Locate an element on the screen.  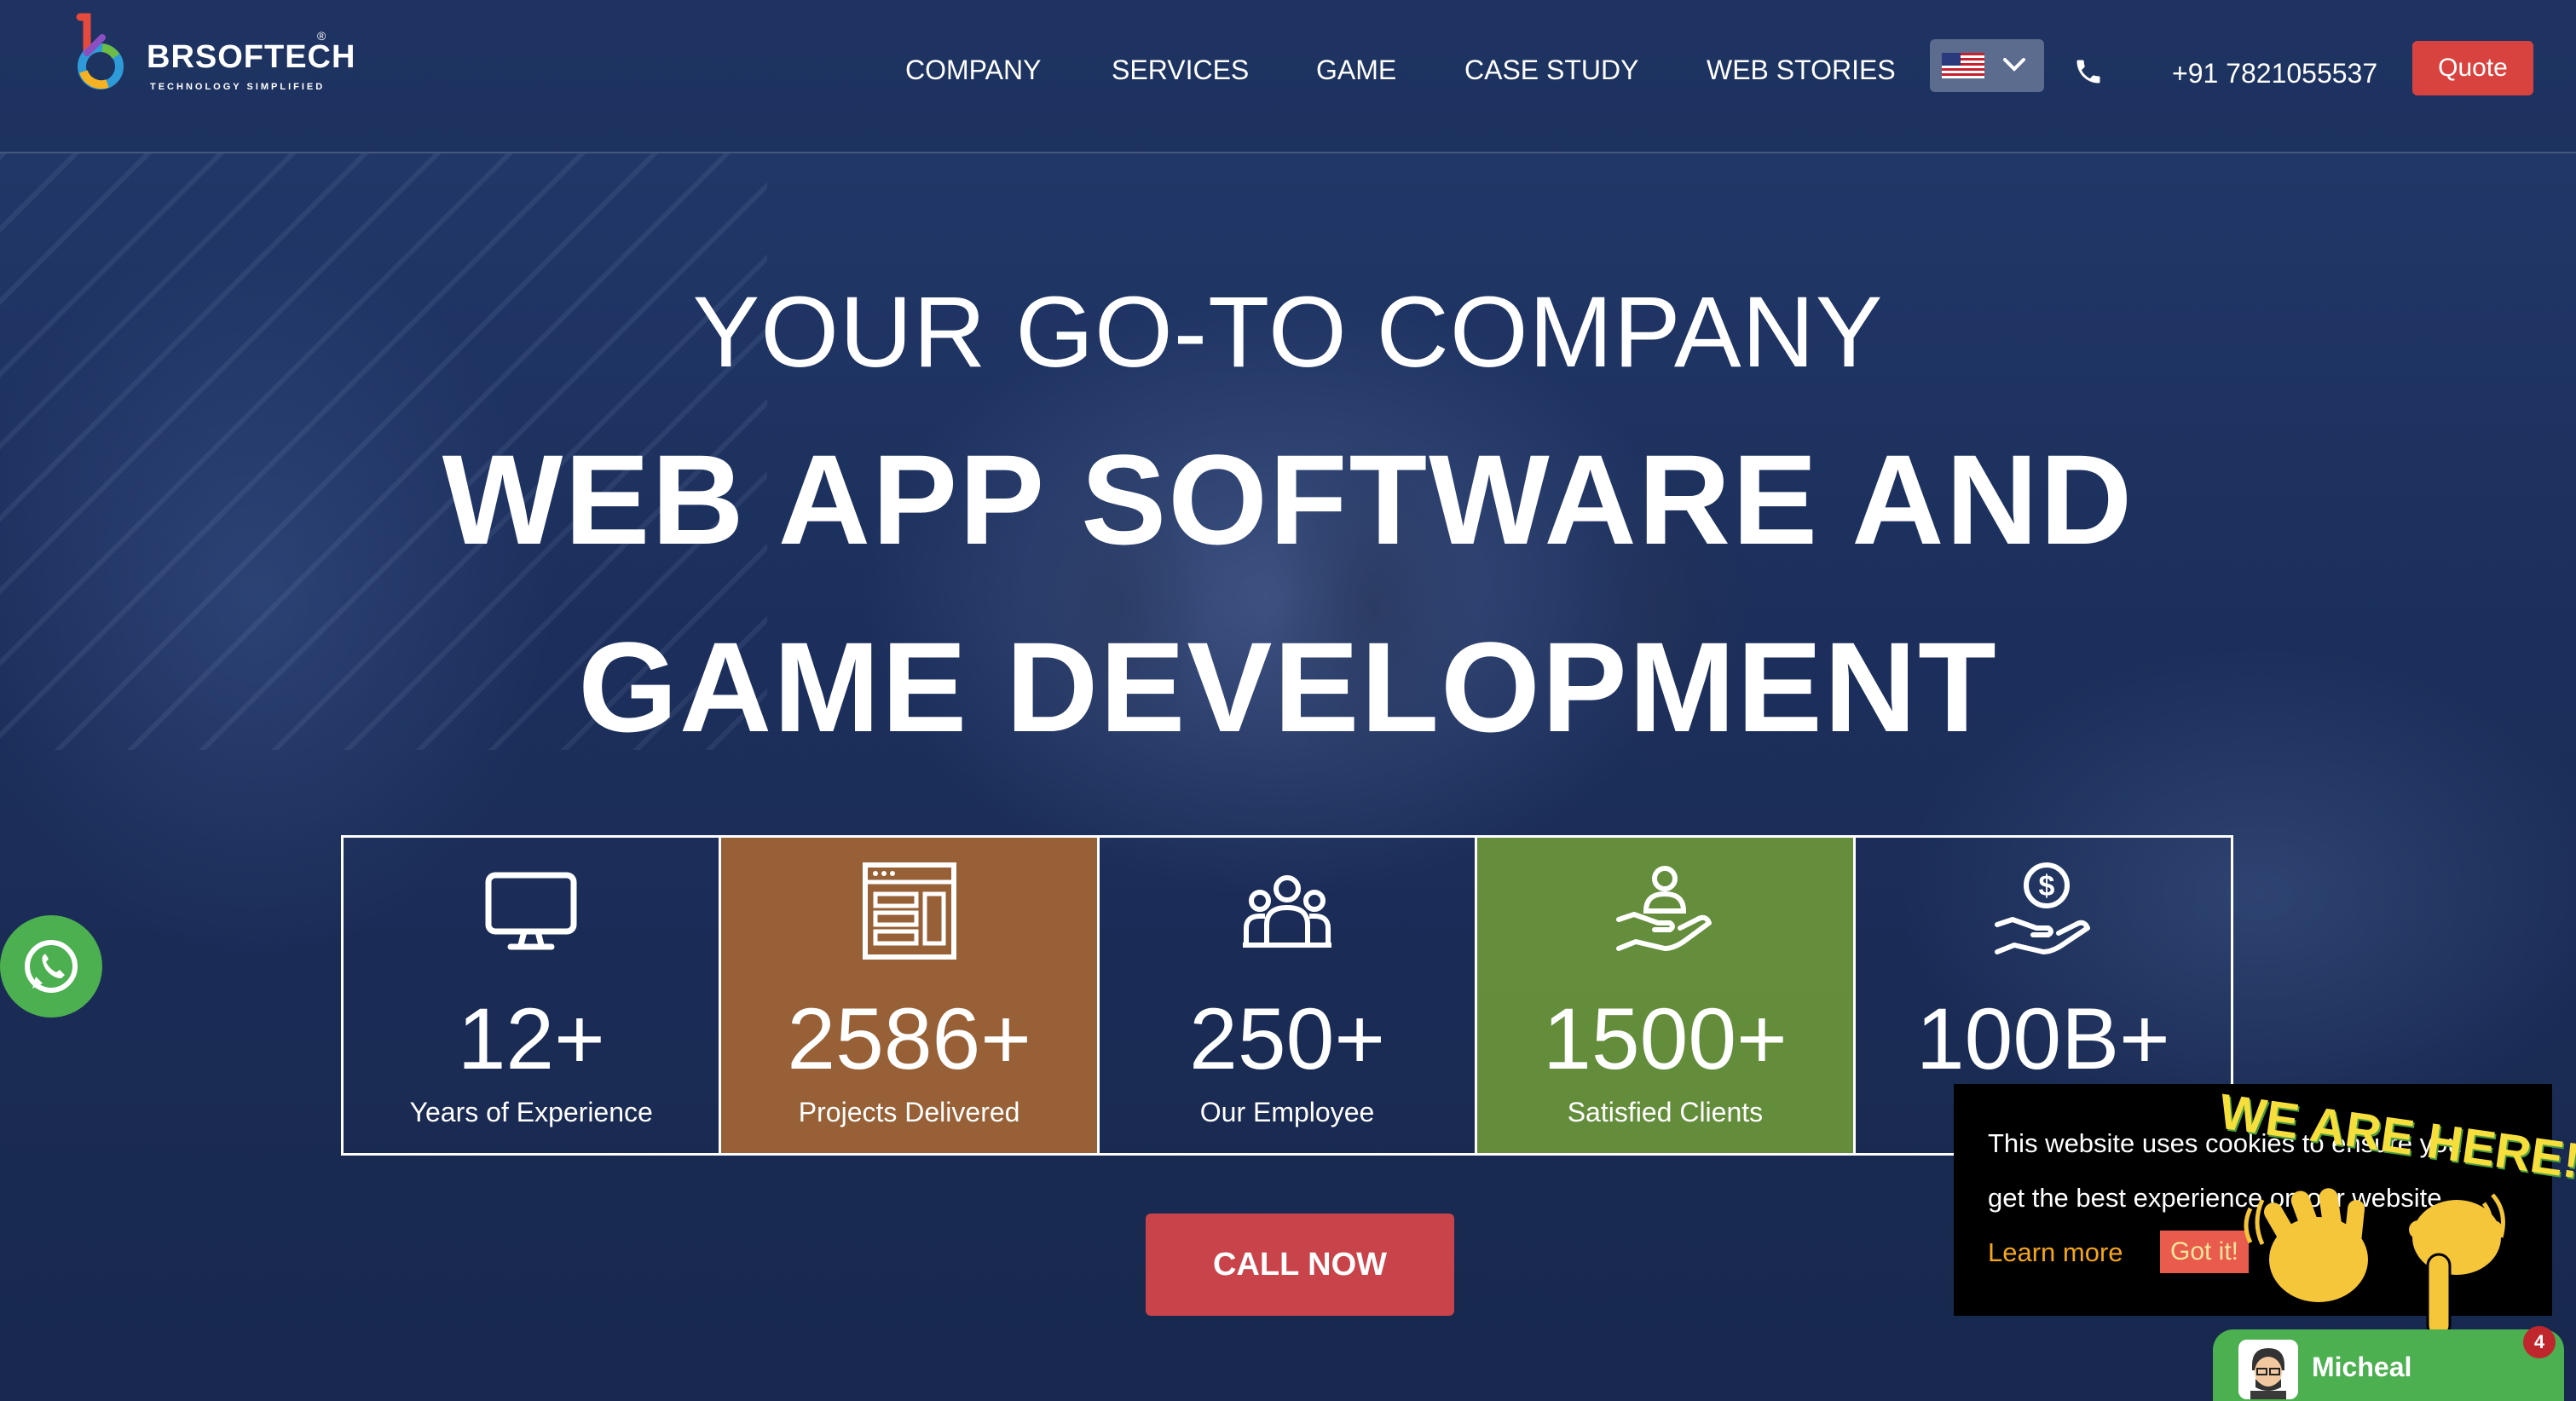
stat-experience: 12+ Years of Experience is located at coordinates (533, 995).